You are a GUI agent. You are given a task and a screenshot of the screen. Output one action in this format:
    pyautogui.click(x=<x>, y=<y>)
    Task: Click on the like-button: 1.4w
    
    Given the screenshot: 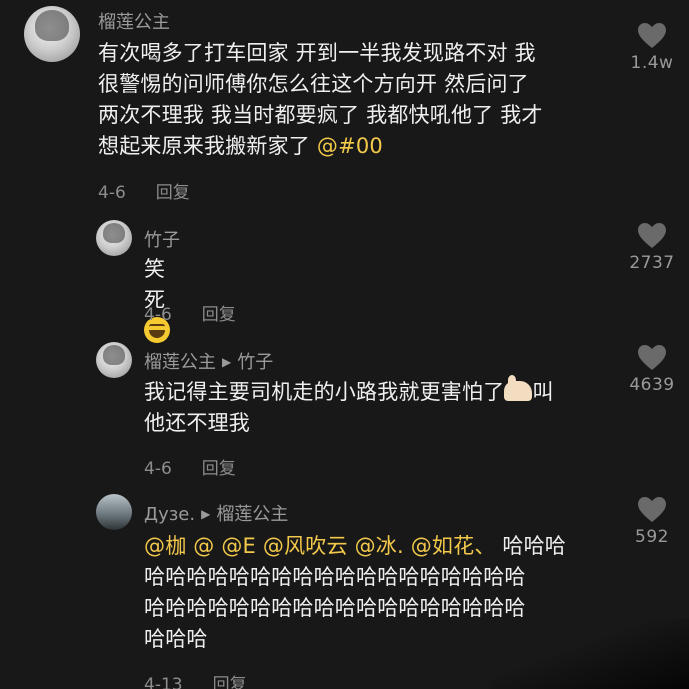 What is the action you would take?
    pyautogui.click(x=652, y=47)
    